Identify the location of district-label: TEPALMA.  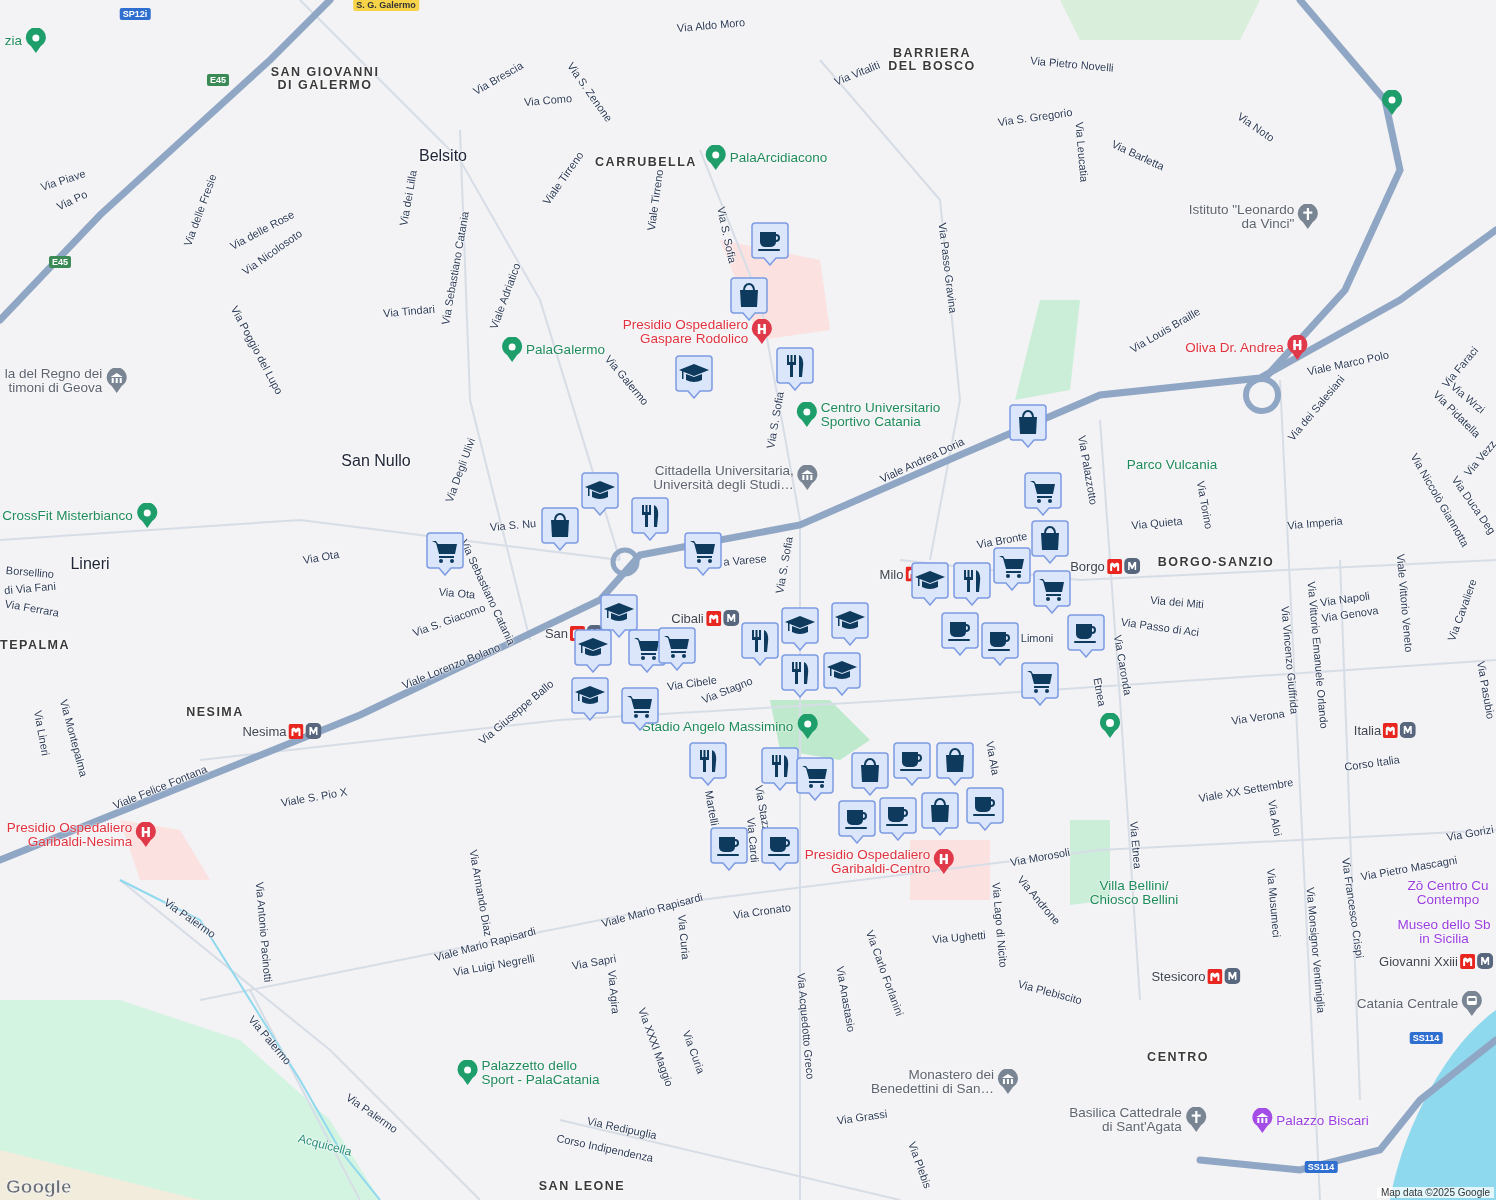
(35, 645).